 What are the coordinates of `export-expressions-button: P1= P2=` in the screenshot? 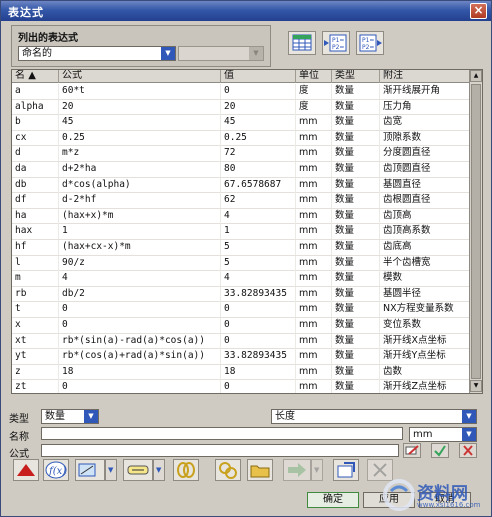 It's located at (370, 43).